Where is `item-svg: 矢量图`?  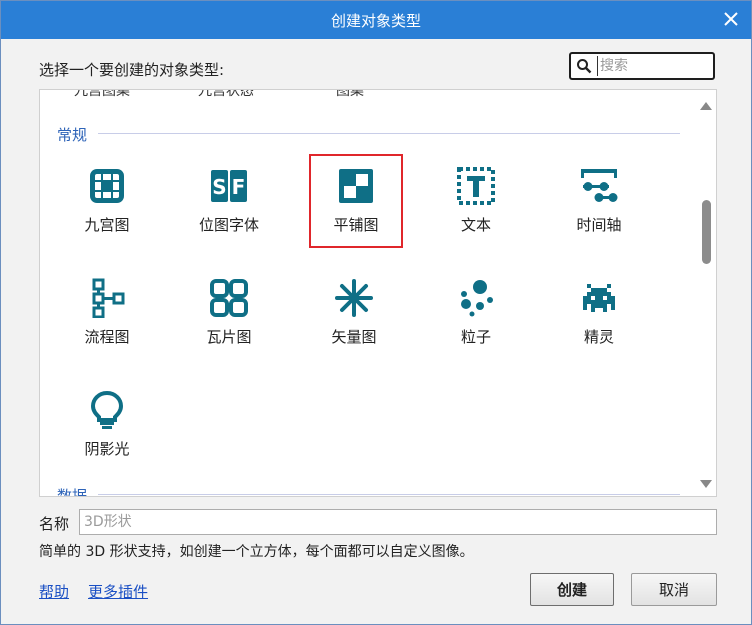
item-svg: 矢量图 is located at coordinates (354, 313).